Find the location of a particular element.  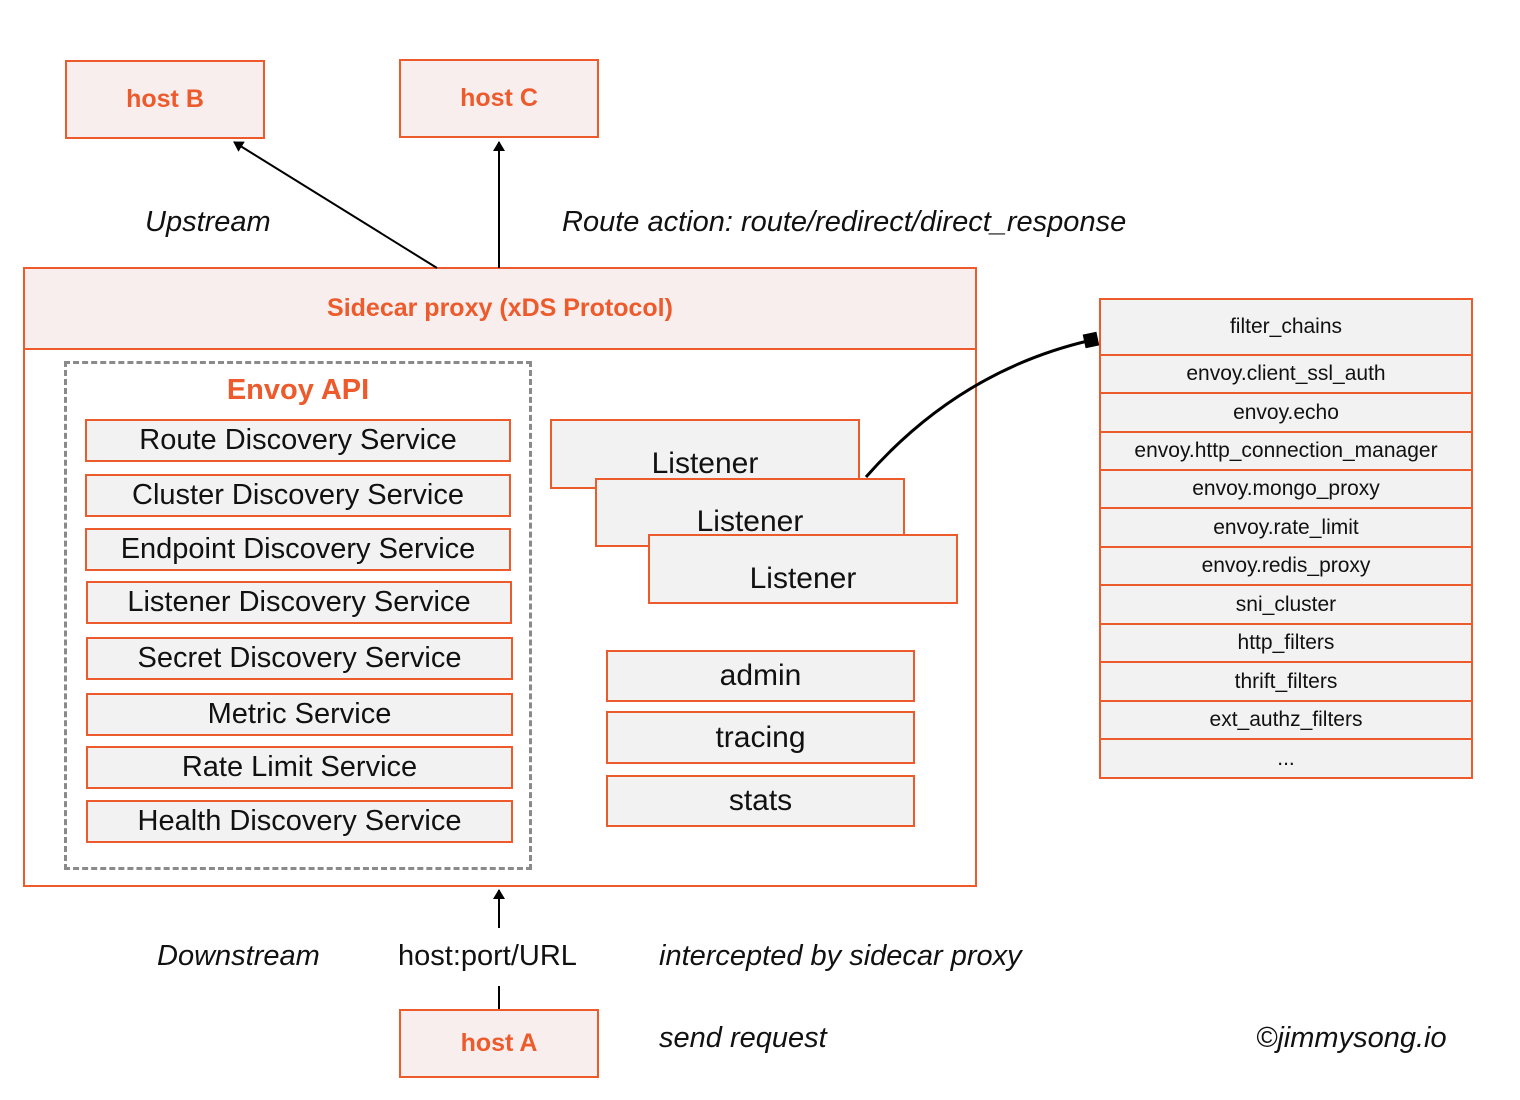

service-label: Endpoint Discovery Service is located at coordinates (298, 549).